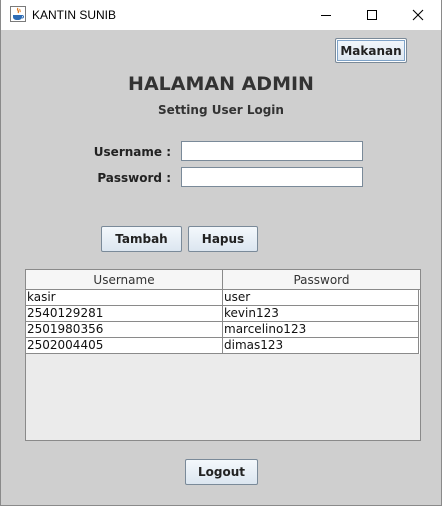 The image size is (442, 506). What do you see at coordinates (272, 177) in the screenshot?
I see `password-field` at bounding box center [272, 177].